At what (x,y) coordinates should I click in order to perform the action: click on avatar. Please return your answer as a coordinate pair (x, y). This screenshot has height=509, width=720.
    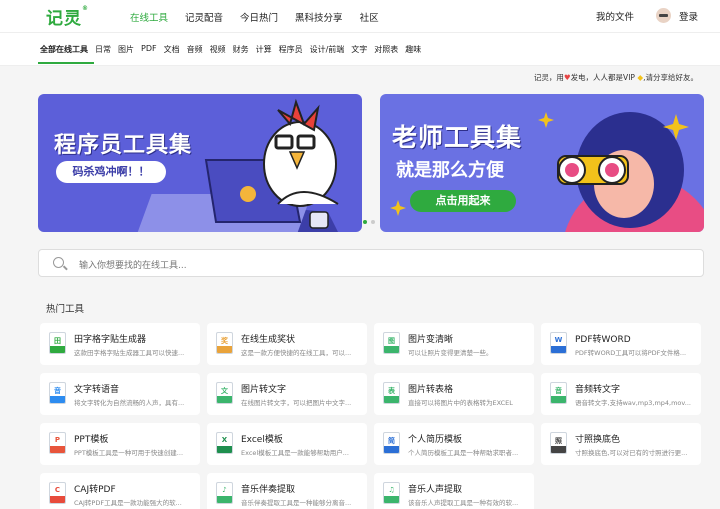
    Looking at the image, I should click on (663, 15).